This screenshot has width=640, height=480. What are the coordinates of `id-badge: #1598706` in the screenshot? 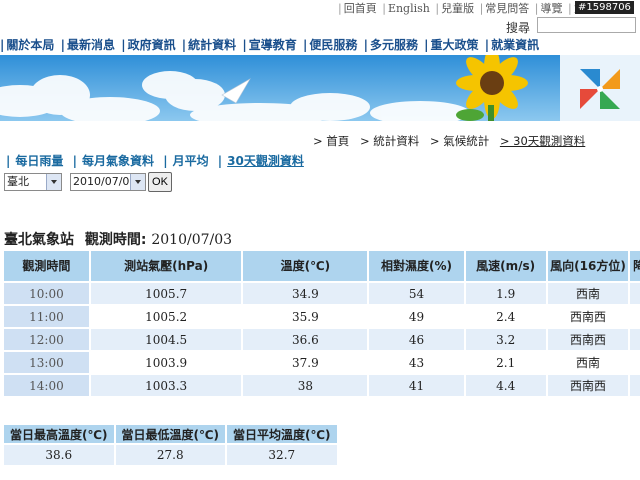 It's located at (604, 7).